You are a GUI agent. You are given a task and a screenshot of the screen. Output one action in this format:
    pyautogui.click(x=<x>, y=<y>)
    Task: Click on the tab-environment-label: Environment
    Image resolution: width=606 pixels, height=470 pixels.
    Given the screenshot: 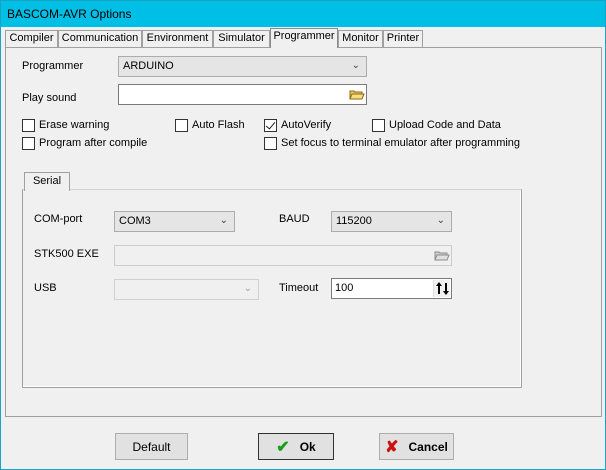 What is the action you would take?
    pyautogui.click(x=177, y=38)
    